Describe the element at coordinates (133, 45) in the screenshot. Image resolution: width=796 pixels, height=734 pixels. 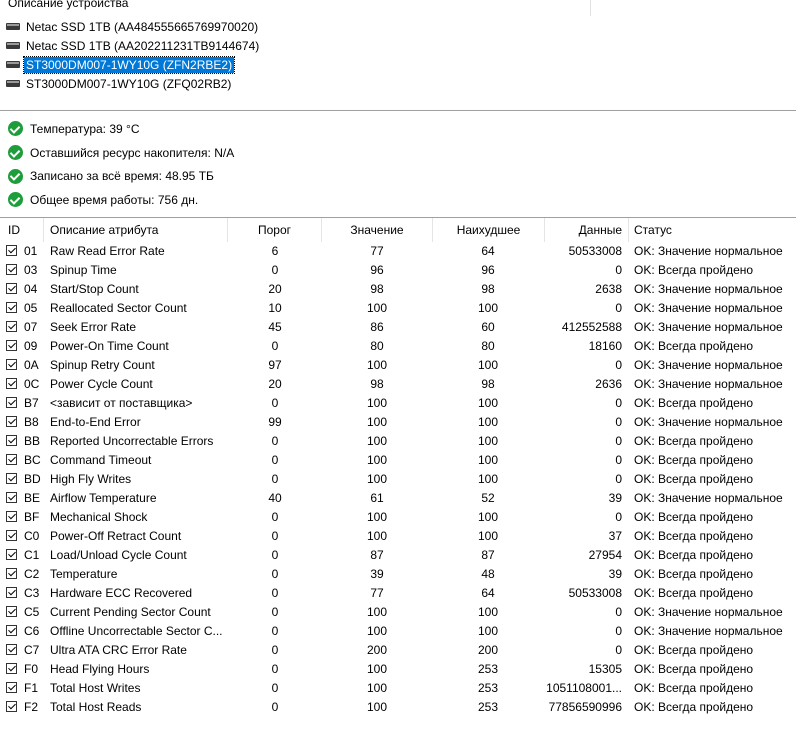
I see `device-list-item: Netac SSD 1TB (AA202211231TB9144674)` at that location.